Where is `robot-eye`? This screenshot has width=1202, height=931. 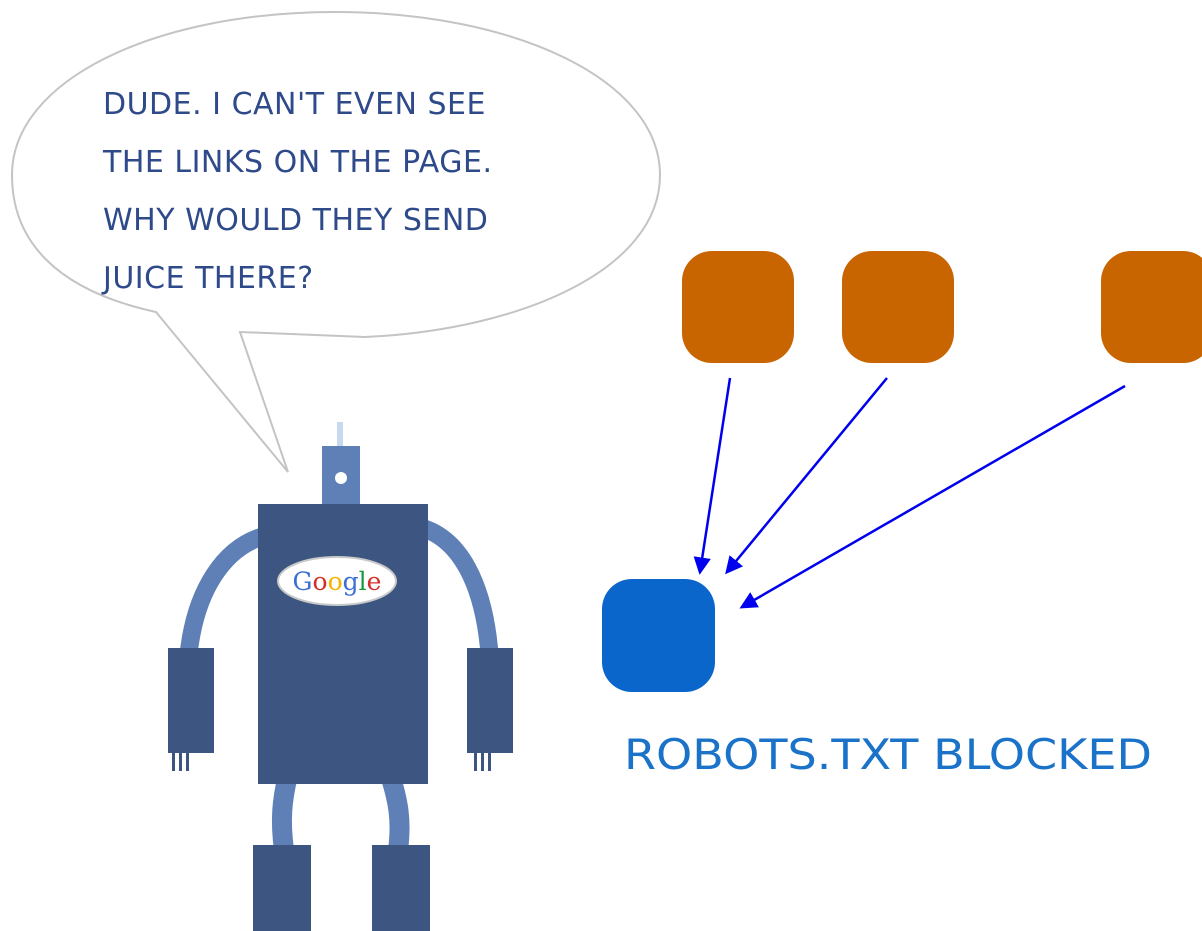
robot-eye is located at coordinates (341, 478).